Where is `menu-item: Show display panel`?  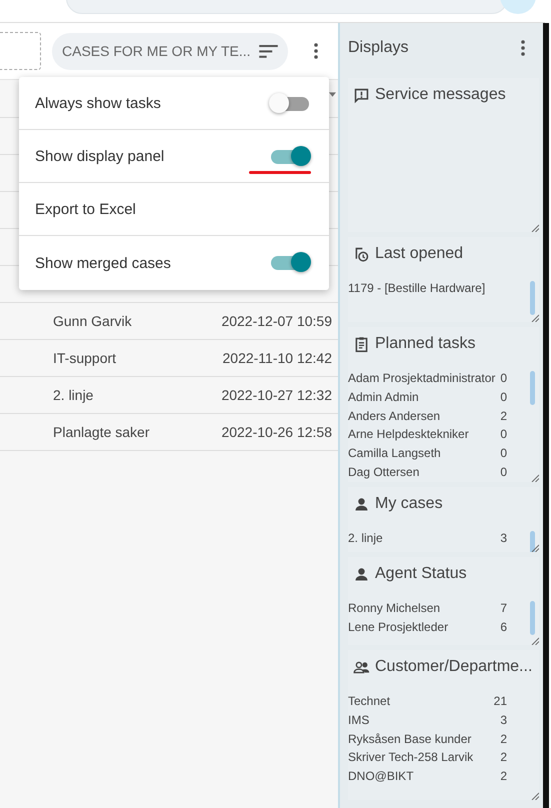
menu-item: Show display panel is located at coordinates (99, 156).